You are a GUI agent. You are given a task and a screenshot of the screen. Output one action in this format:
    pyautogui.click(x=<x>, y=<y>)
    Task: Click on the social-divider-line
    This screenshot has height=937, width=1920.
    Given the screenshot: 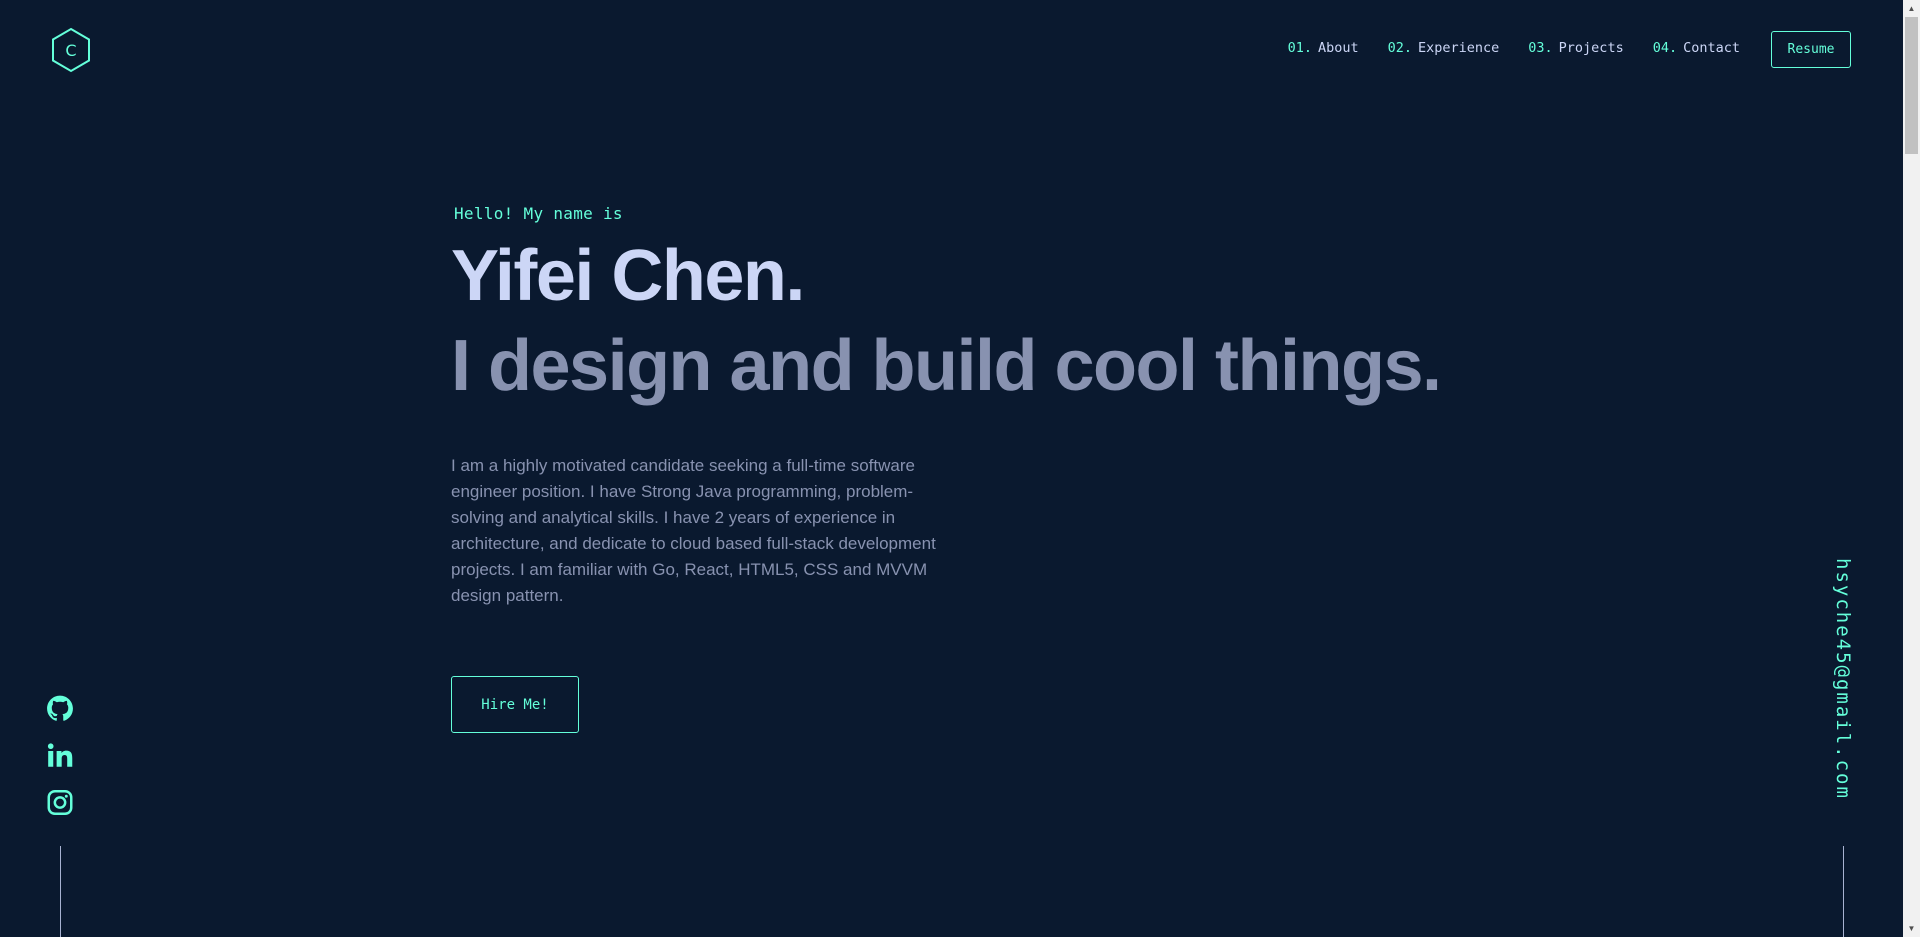 What is the action you would take?
    pyautogui.click(x=60, y=891)
    